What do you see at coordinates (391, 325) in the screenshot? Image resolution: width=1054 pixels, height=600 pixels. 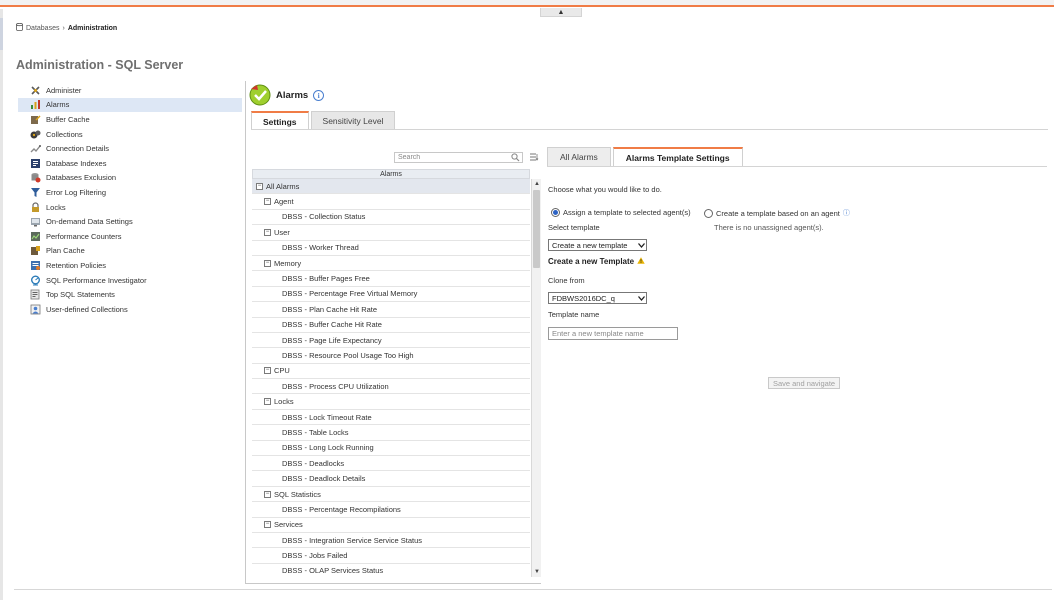 I see `tree-item-dbss-buffer-cache-hit-rate: DBSS - Buffer Cache Hit Rate` at bounding box center [391, 325].